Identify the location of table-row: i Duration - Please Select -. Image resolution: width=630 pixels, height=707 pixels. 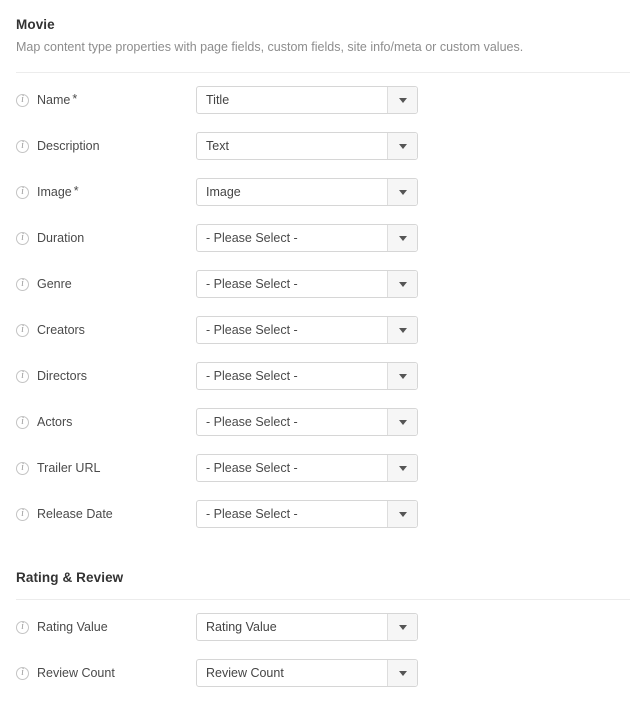
(323, 238).